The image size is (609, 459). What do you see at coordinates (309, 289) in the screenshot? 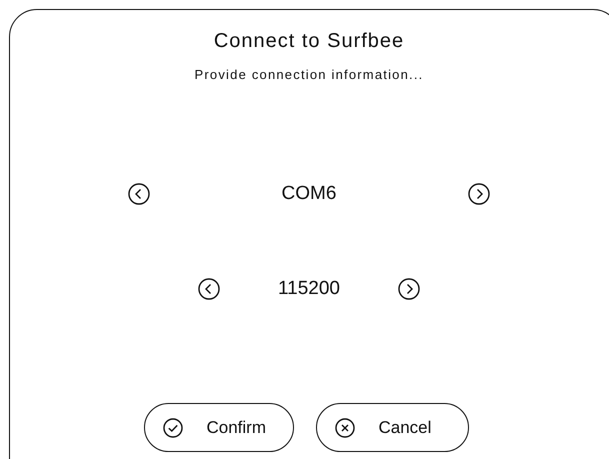
I see `selector-value: 115200` at bounding box center [309, 289].